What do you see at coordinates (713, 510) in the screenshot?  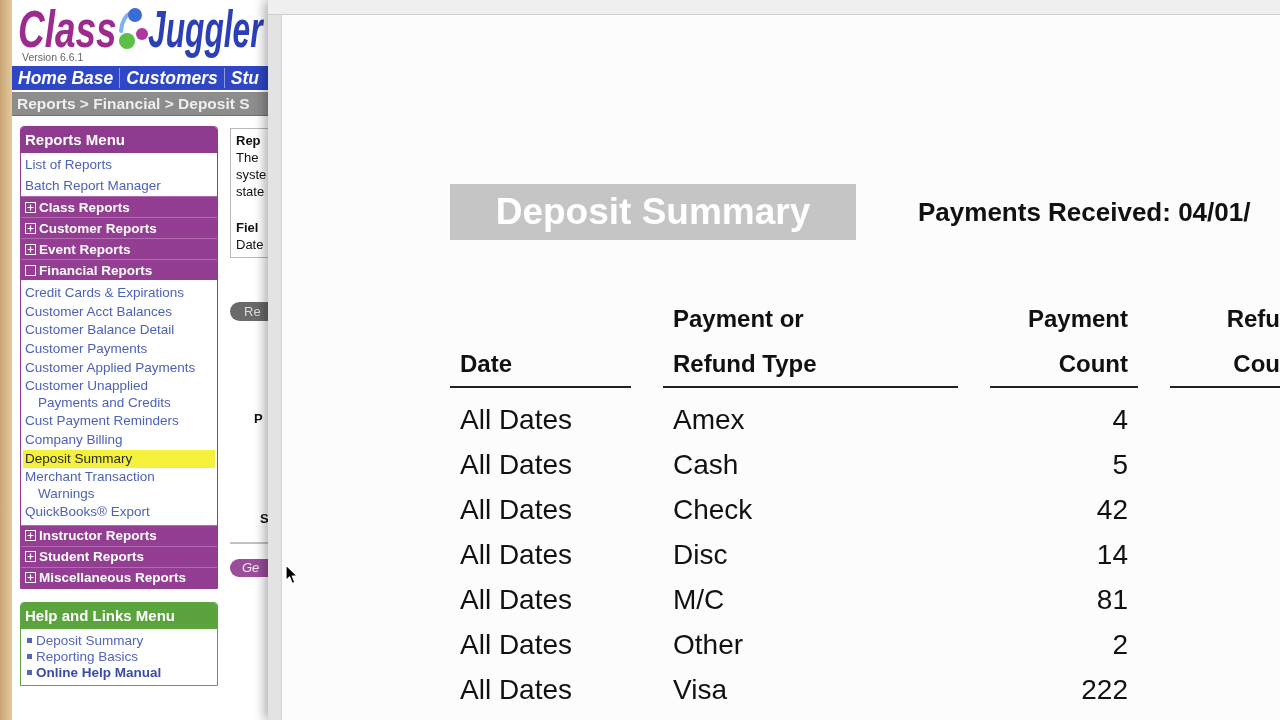 I see `table-cell-text: Check` at bounding box center [713, 510].